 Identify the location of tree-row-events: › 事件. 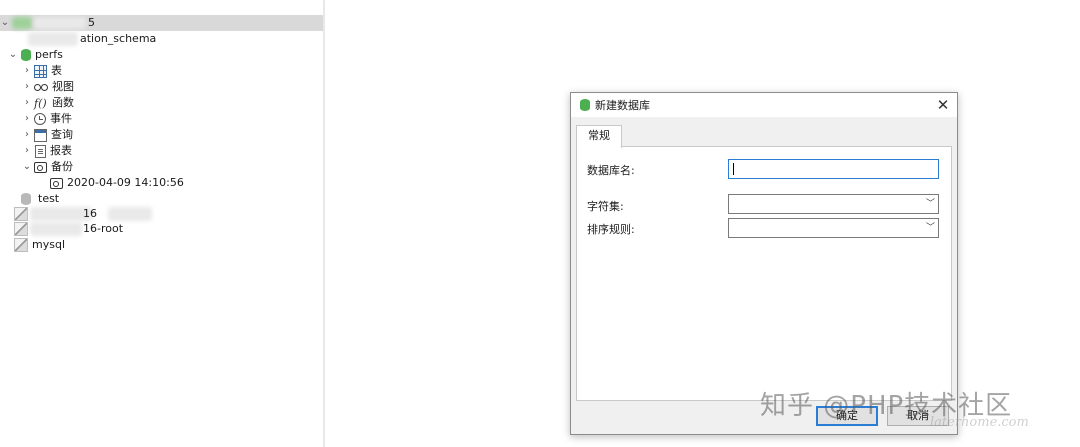
(47, 119).